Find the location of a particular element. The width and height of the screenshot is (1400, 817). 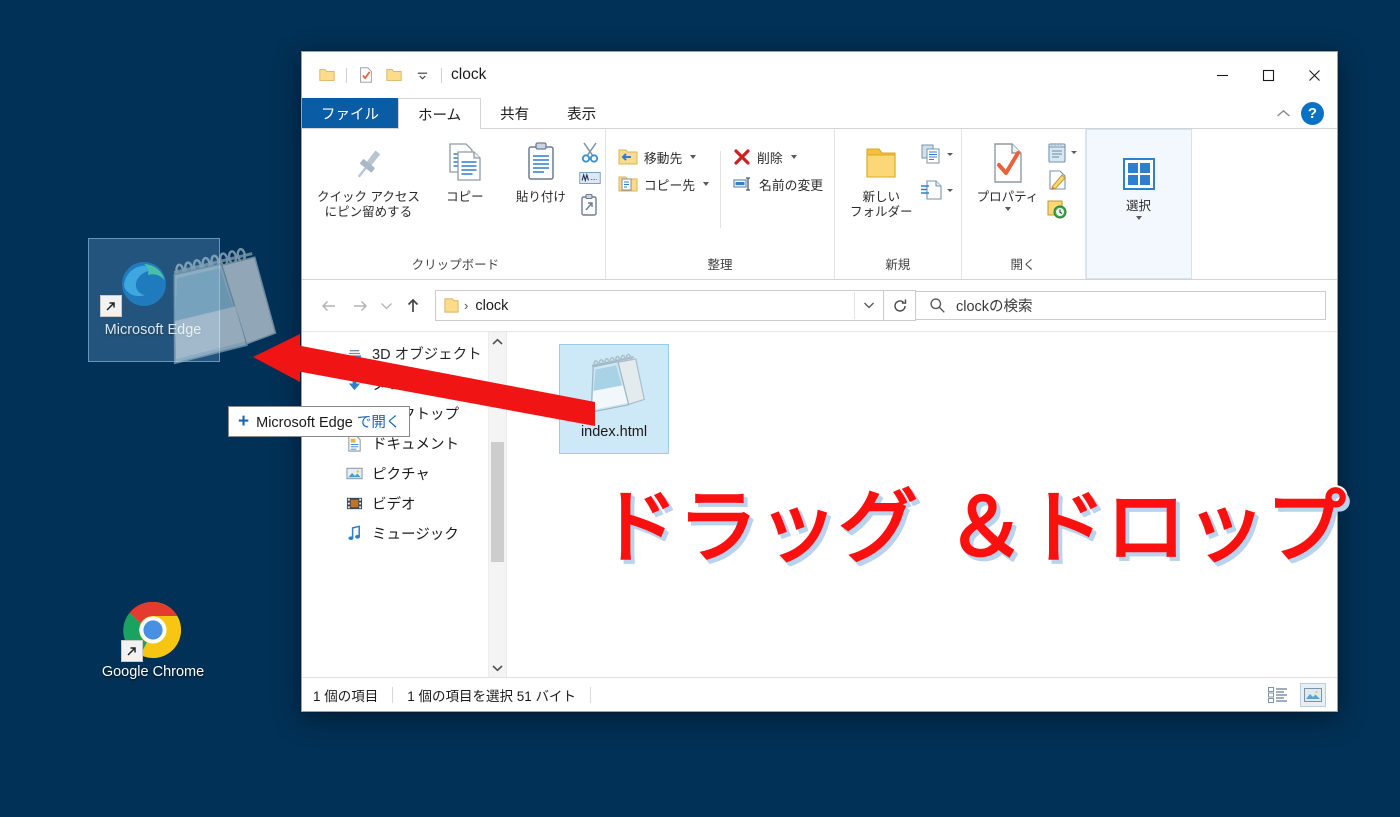

paste-label: 貼り付け is located at coordinates (540, 197).